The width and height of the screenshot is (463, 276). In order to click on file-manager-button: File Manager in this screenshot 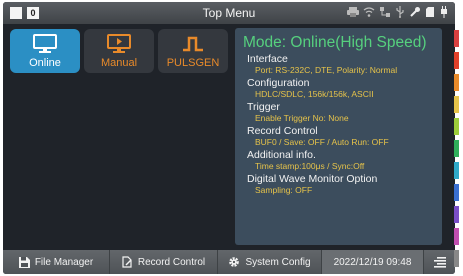, I will do `click(56, 262)`.